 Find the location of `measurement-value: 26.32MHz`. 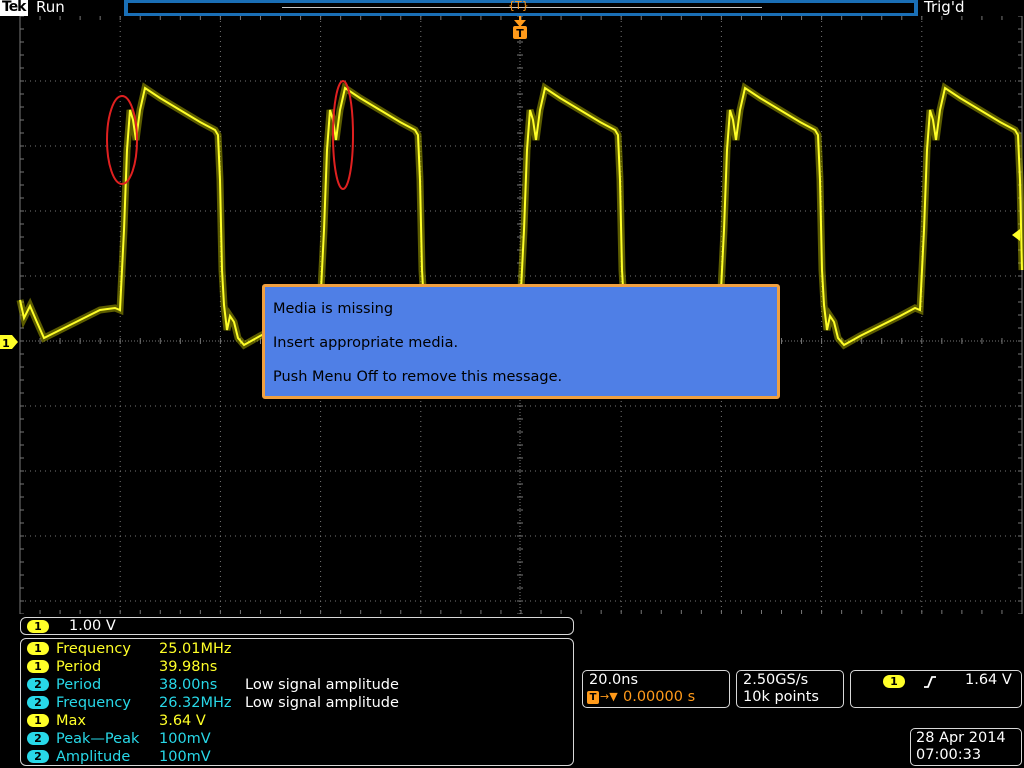

measurement-value: 26.32MHz is located at coordinates (195, 703).